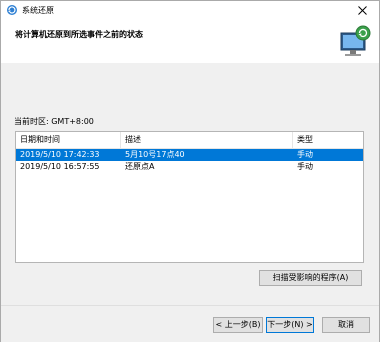 The height and width of the screenshot is (342, 380). I want to click on timezone-label: 当前时区: GMT+8:00, so click(54, 121).